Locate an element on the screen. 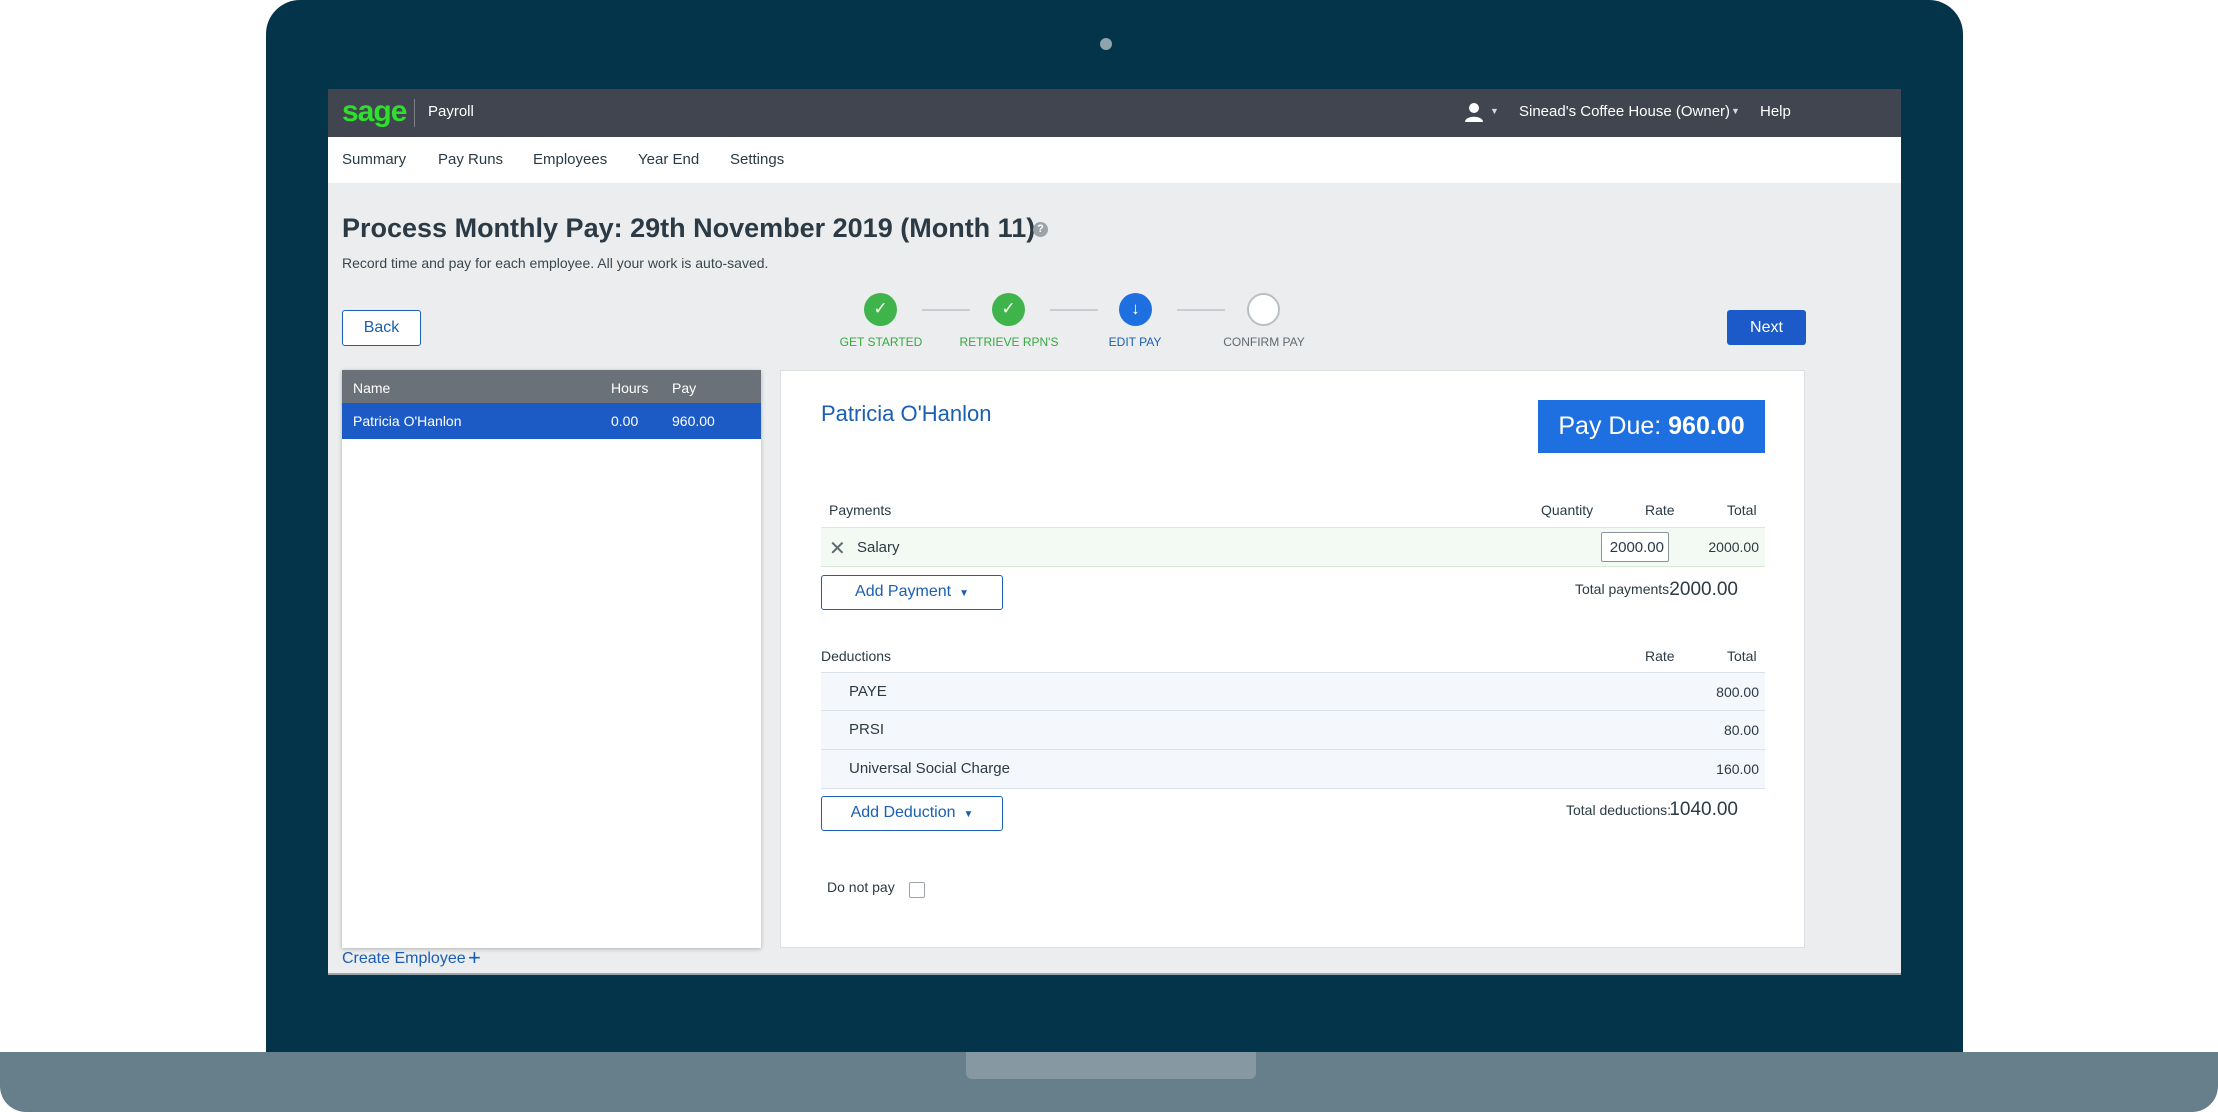  employee-row-name: Patricia O'Hanlon is located at coordinates (407, 421).